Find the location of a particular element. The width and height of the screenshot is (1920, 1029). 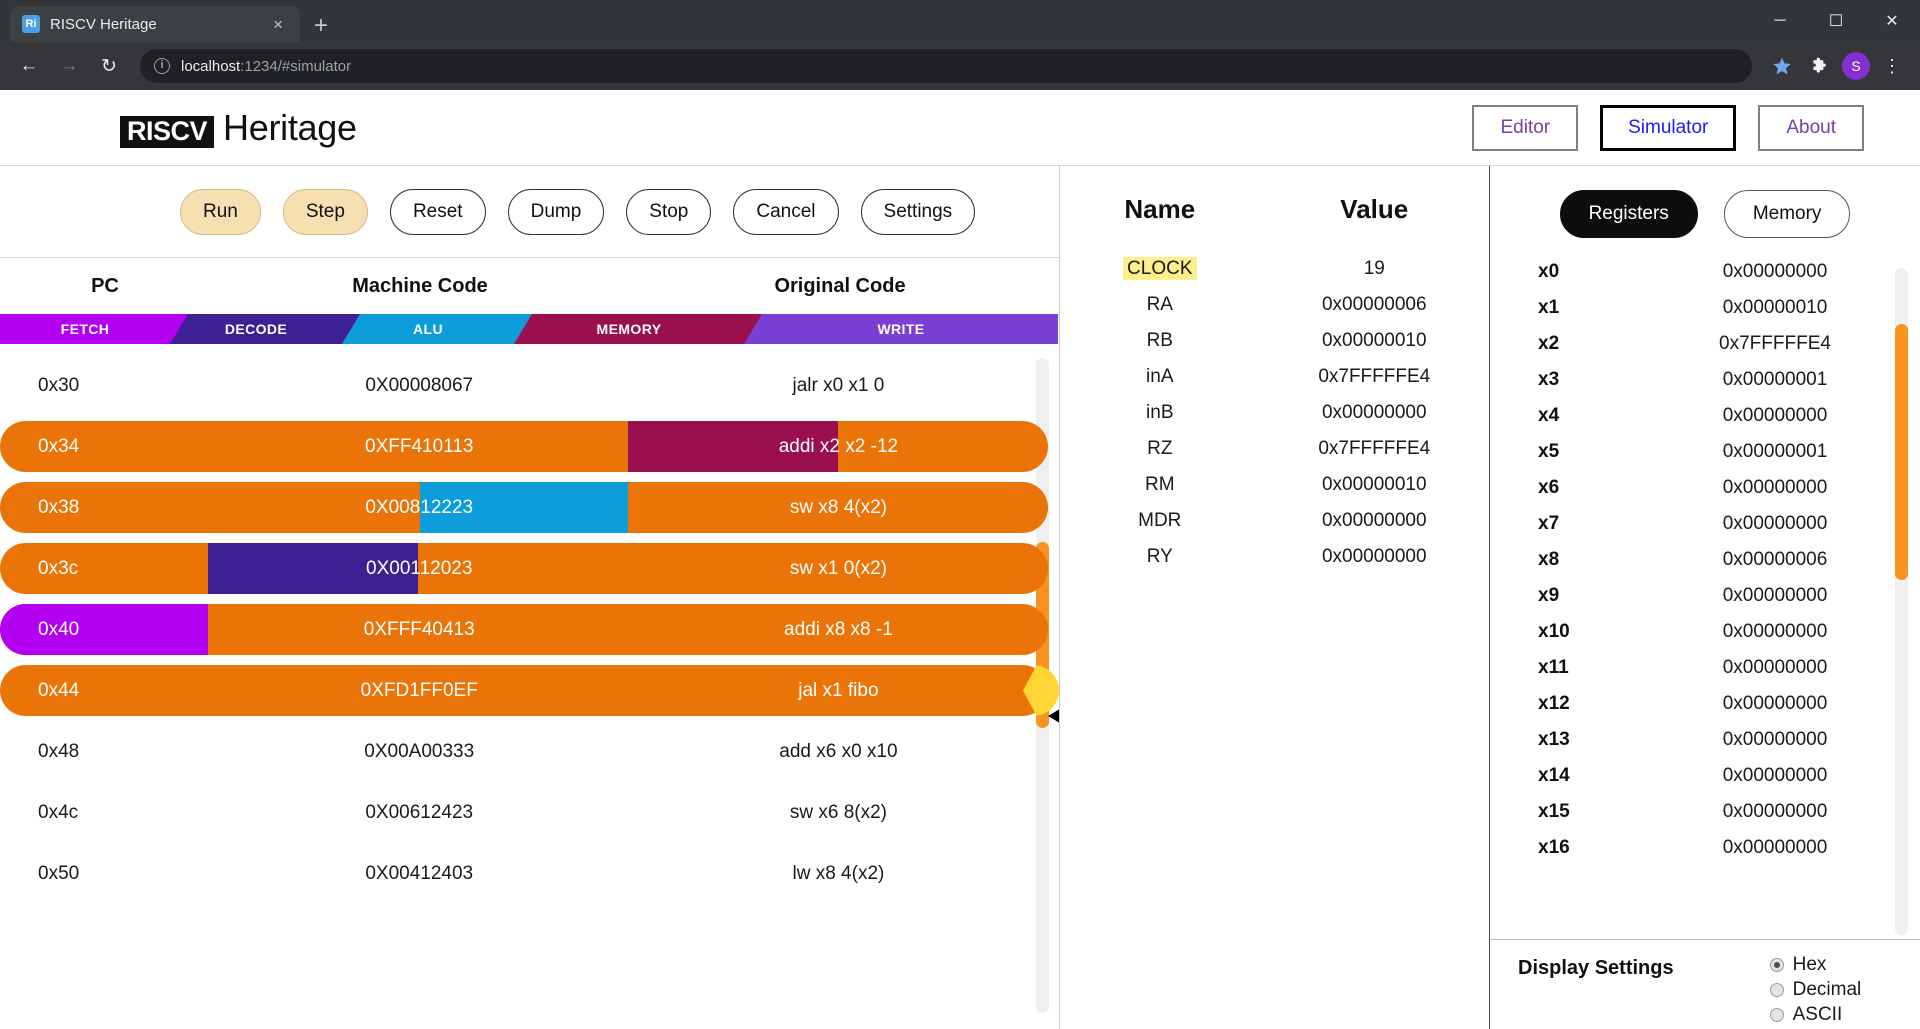

radio-option-ascii: ASCII is located at coordinates (1815, 1015).